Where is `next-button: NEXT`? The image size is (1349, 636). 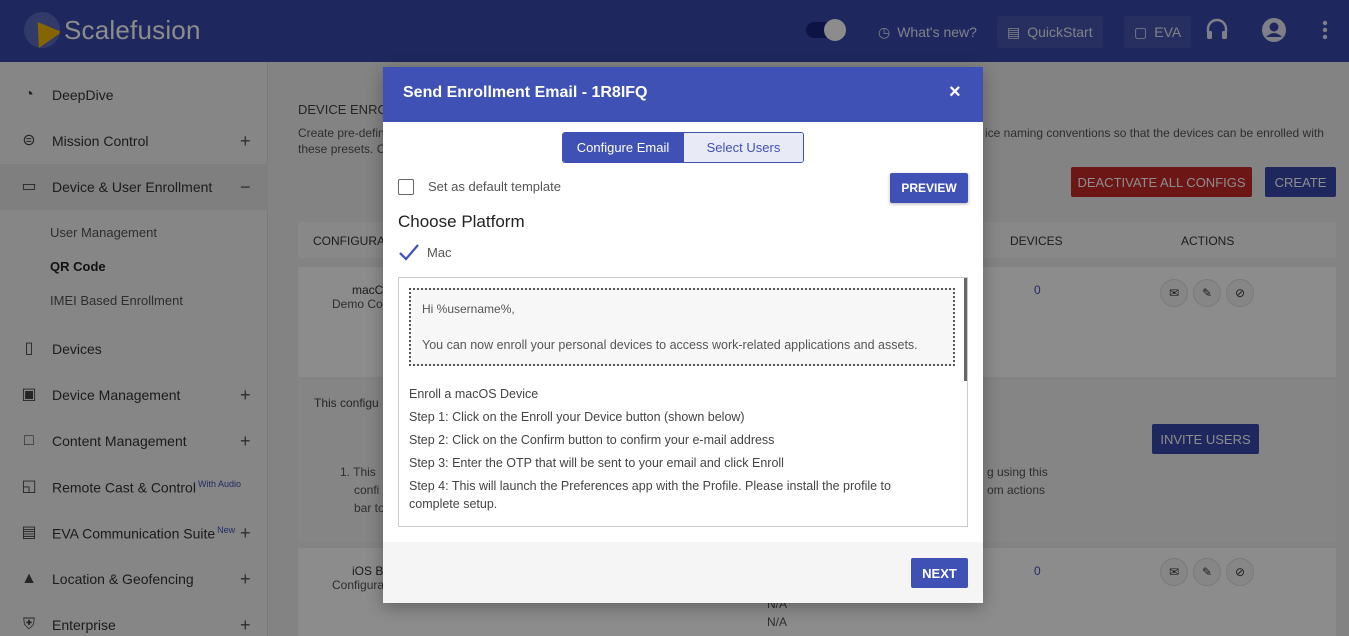 next-button: NEXT is located at coordinates (939, 573).